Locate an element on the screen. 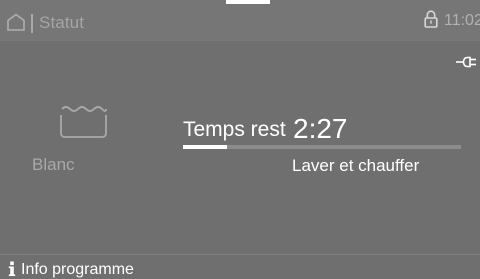 This screenshot has height=279, width=480. phase-label: Laver et chauffer is located at coordinates (356, 165).